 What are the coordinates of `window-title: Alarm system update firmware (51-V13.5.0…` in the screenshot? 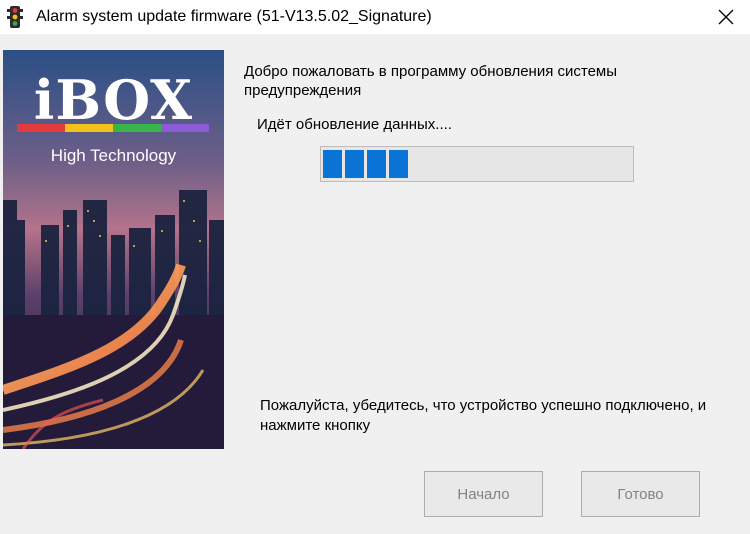 It's located at (234, 16).